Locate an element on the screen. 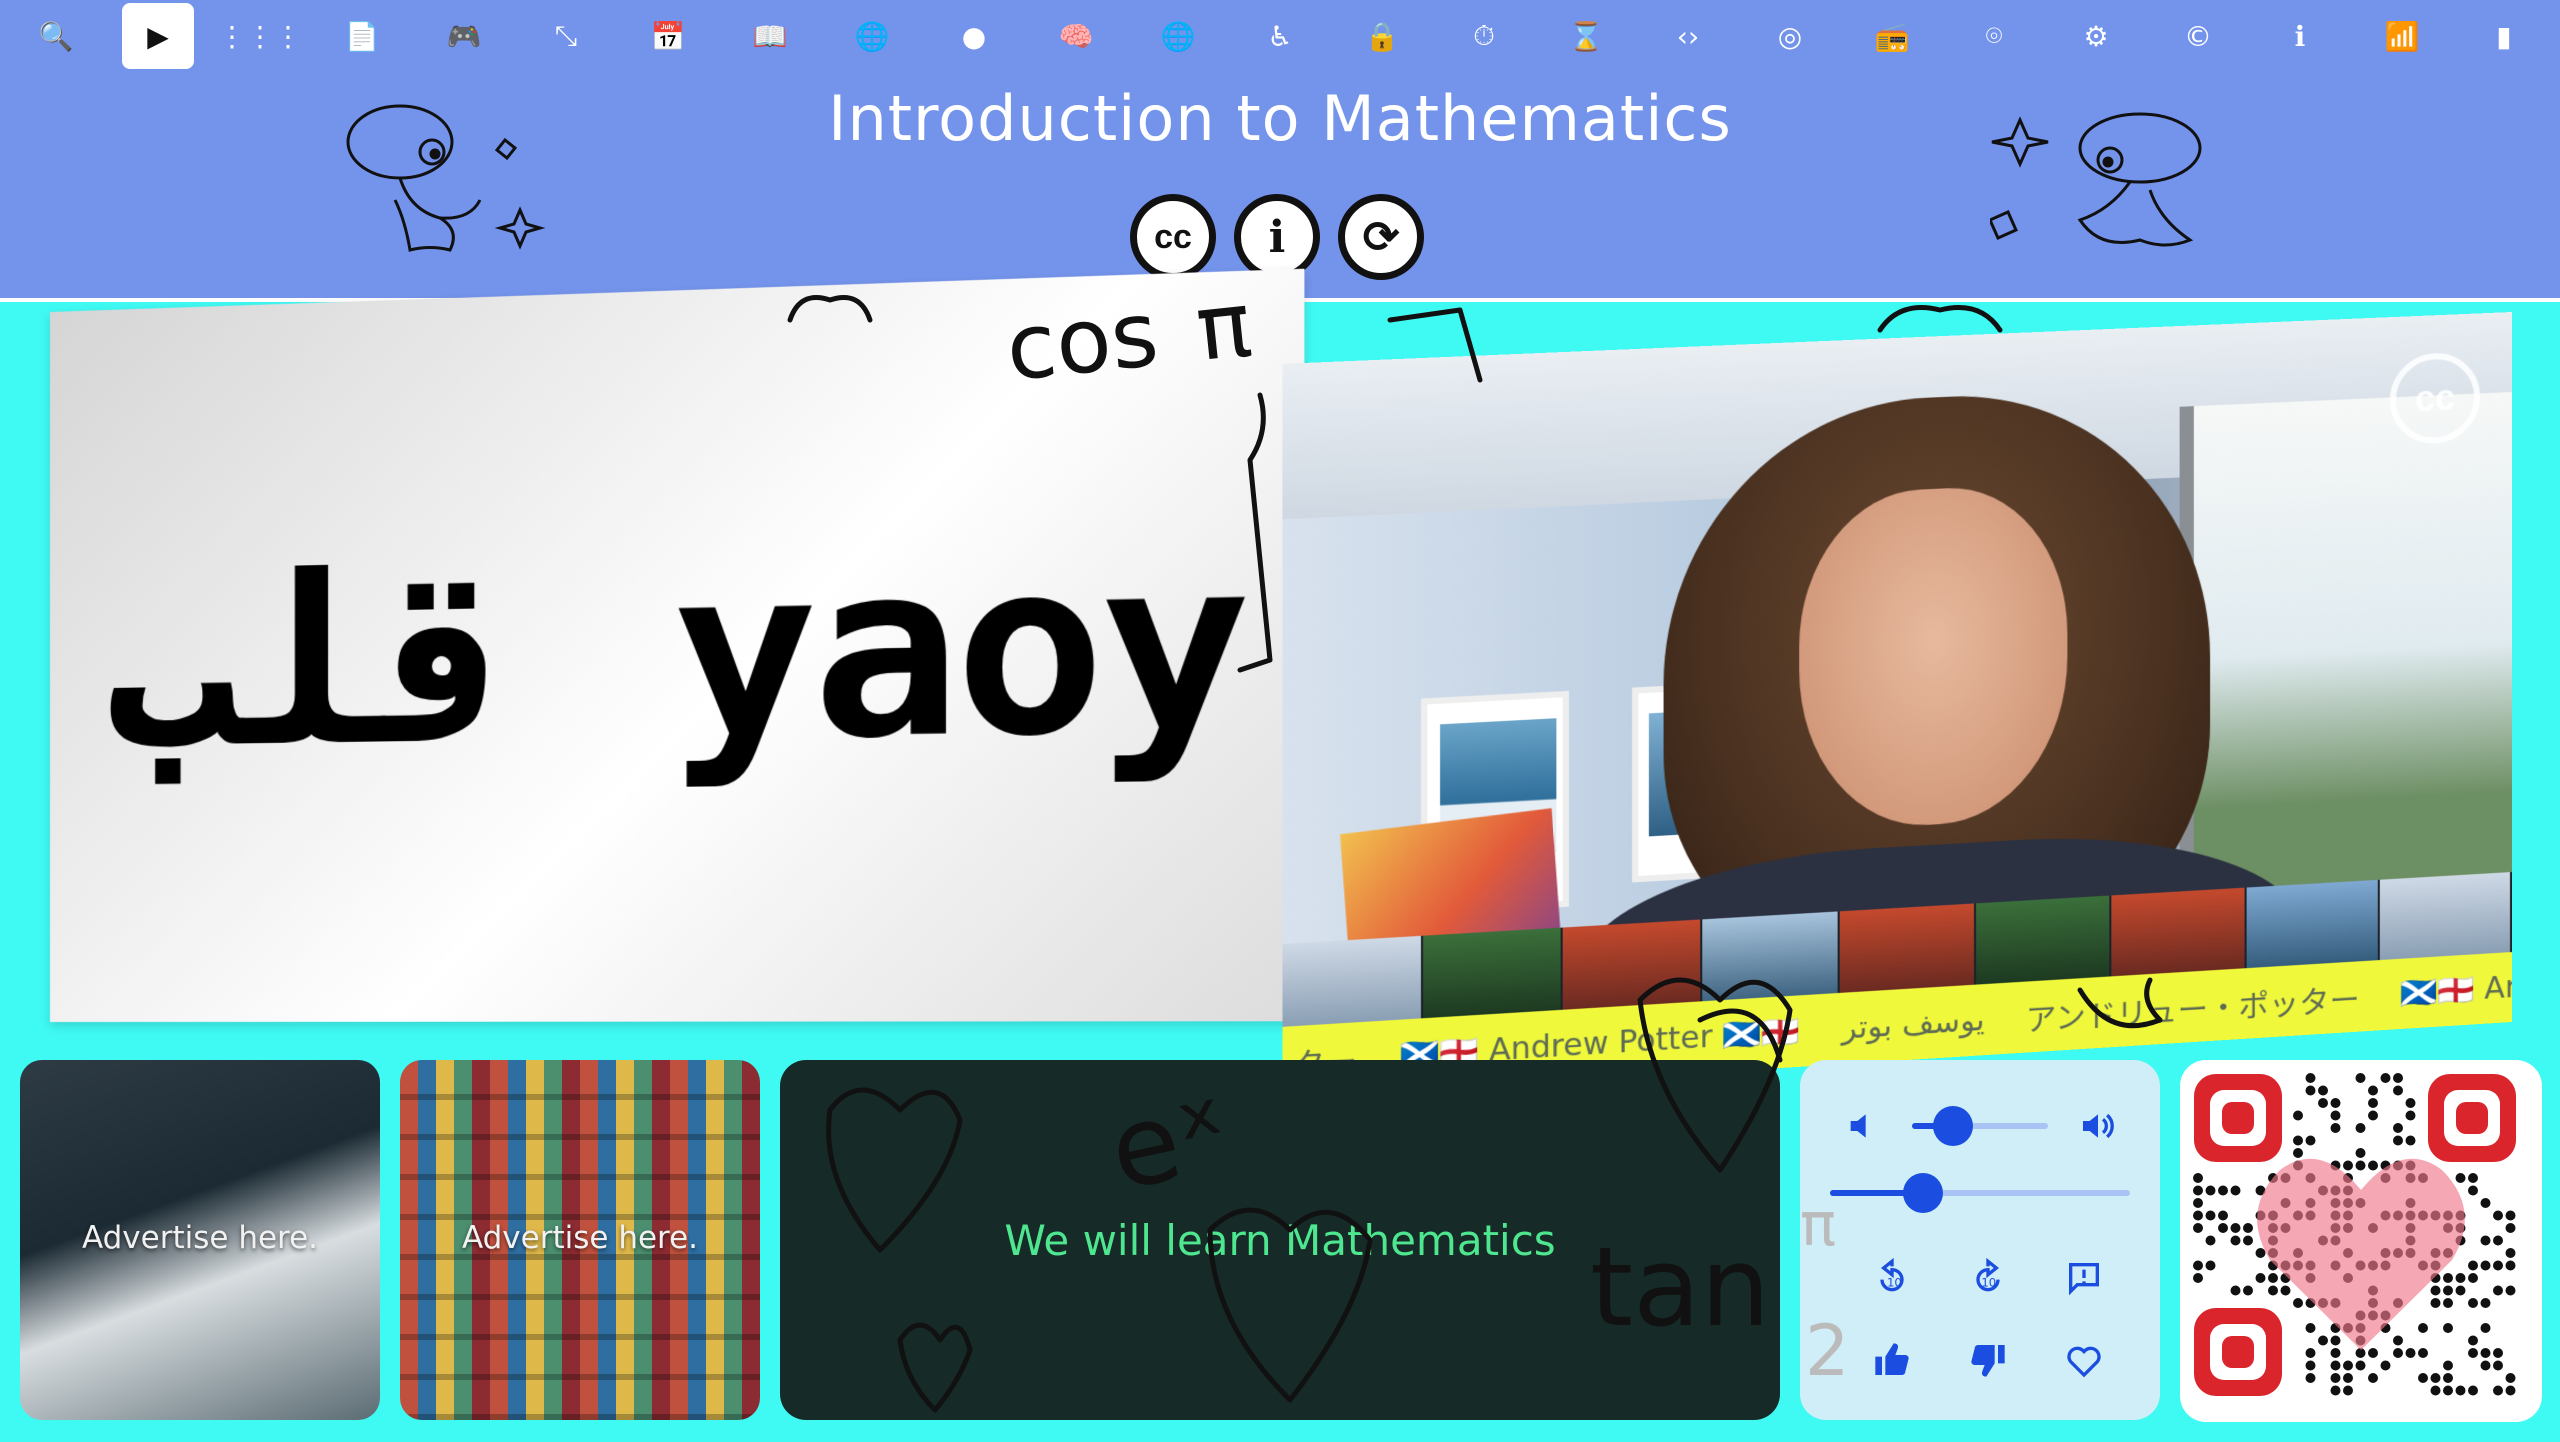 The image size is (2560, 1442). lock-icon: 🔒 is located at coordinates (1382, 36).